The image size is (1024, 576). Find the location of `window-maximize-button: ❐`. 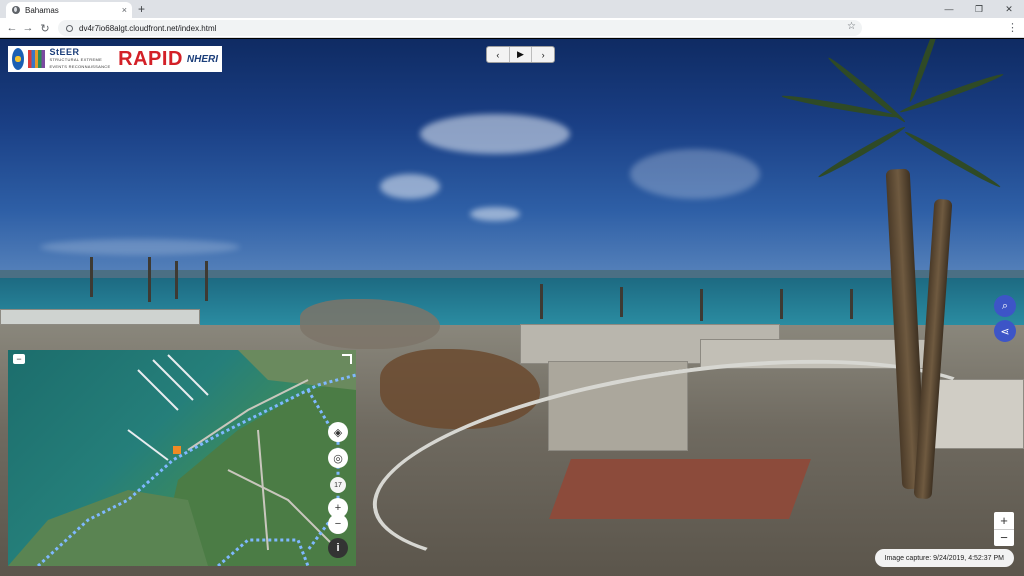

window-maximize-button: ❐ is located at coordinates (979, 9).